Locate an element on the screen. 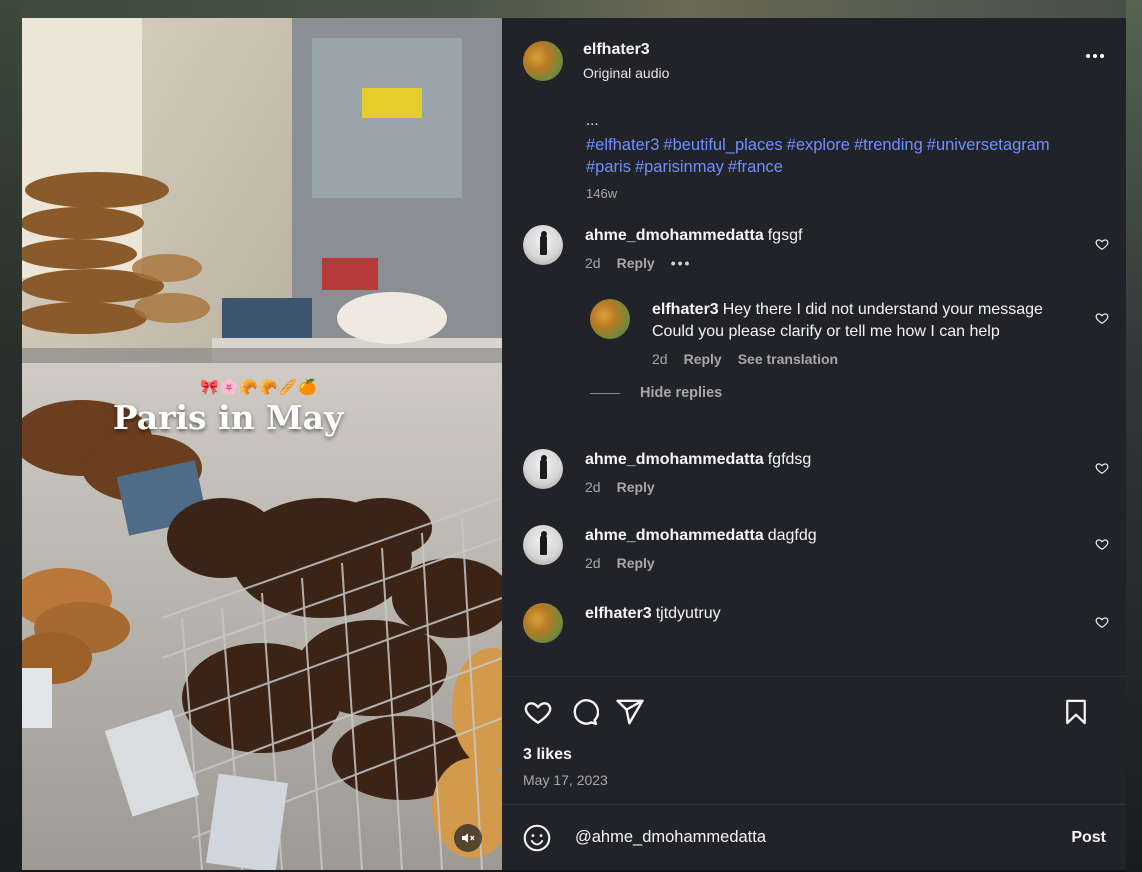 The height and width of the screenshot is (872, 1142). backdrop-left is located at coordinates (11, 436).